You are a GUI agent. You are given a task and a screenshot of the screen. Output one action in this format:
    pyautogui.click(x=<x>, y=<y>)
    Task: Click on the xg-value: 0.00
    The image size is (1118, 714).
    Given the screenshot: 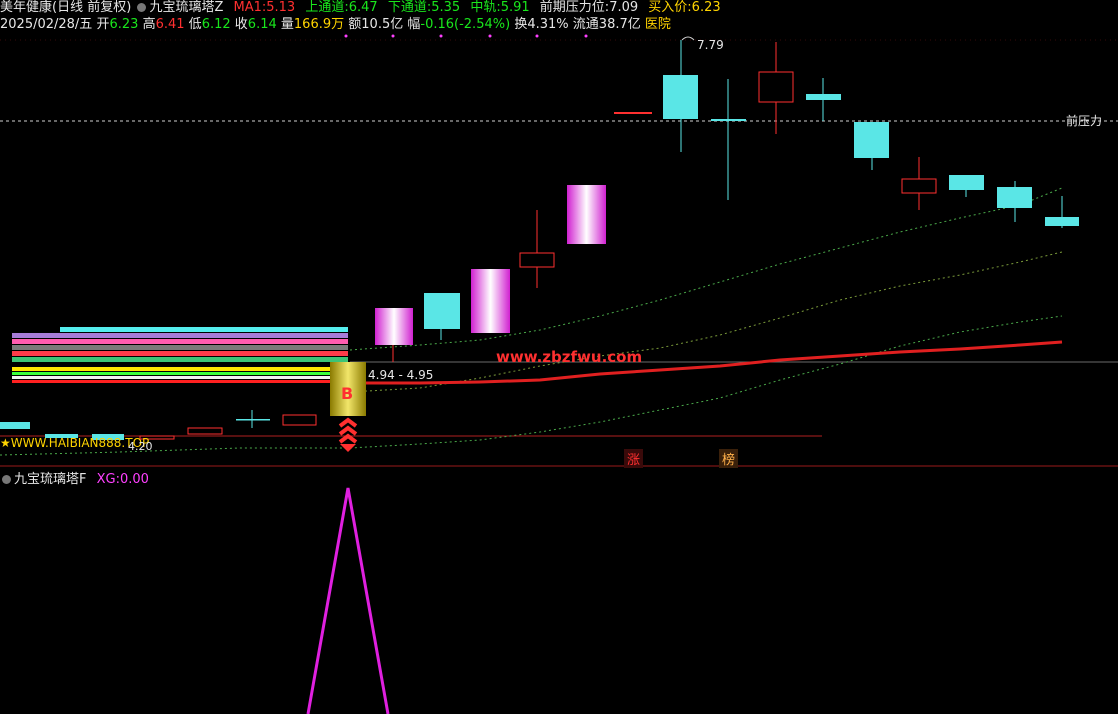 What is the action you would take?
    pyautogui.click(x=134, y=479)
    